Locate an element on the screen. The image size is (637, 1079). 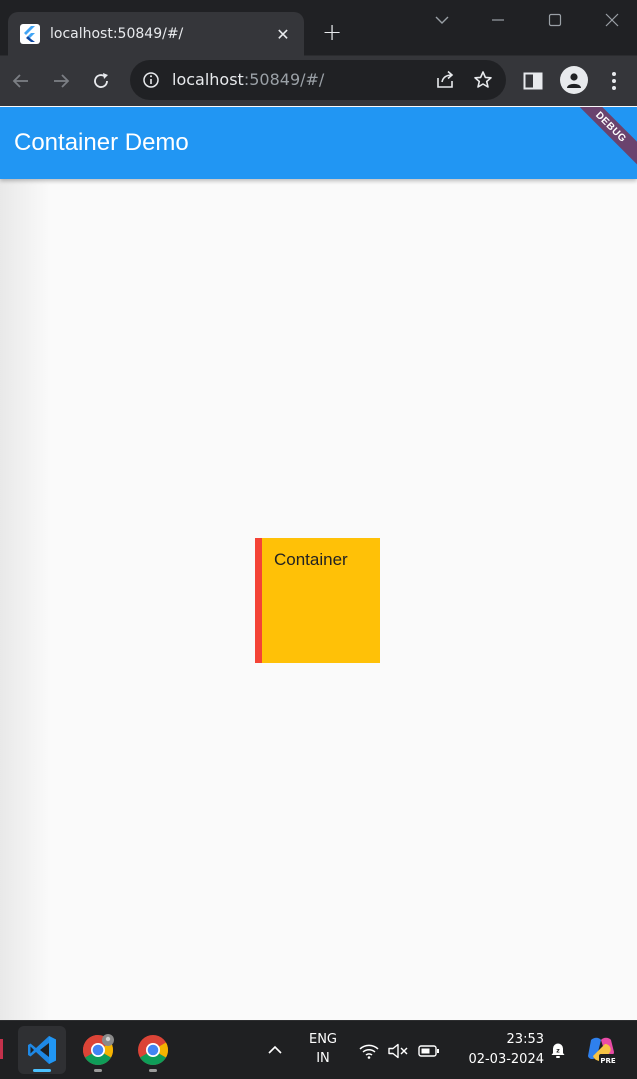
profile-avatar-icon is located at coordinates (574, 80).